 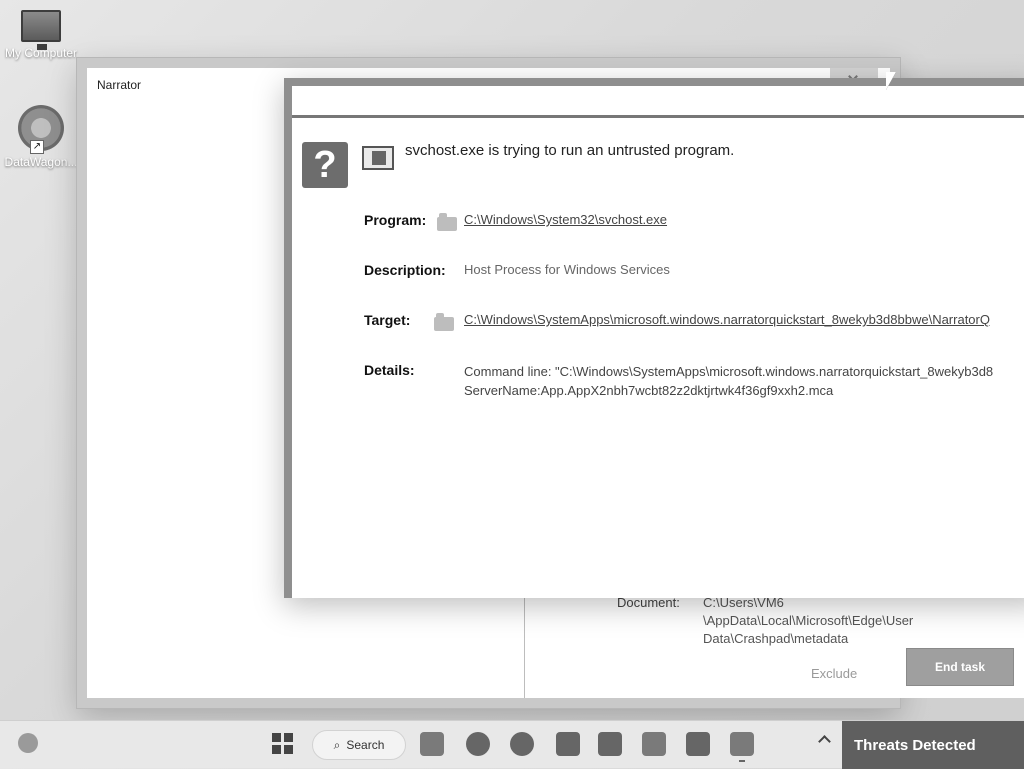 I want to click on question-icon: ?, so click(x=325, y=165).